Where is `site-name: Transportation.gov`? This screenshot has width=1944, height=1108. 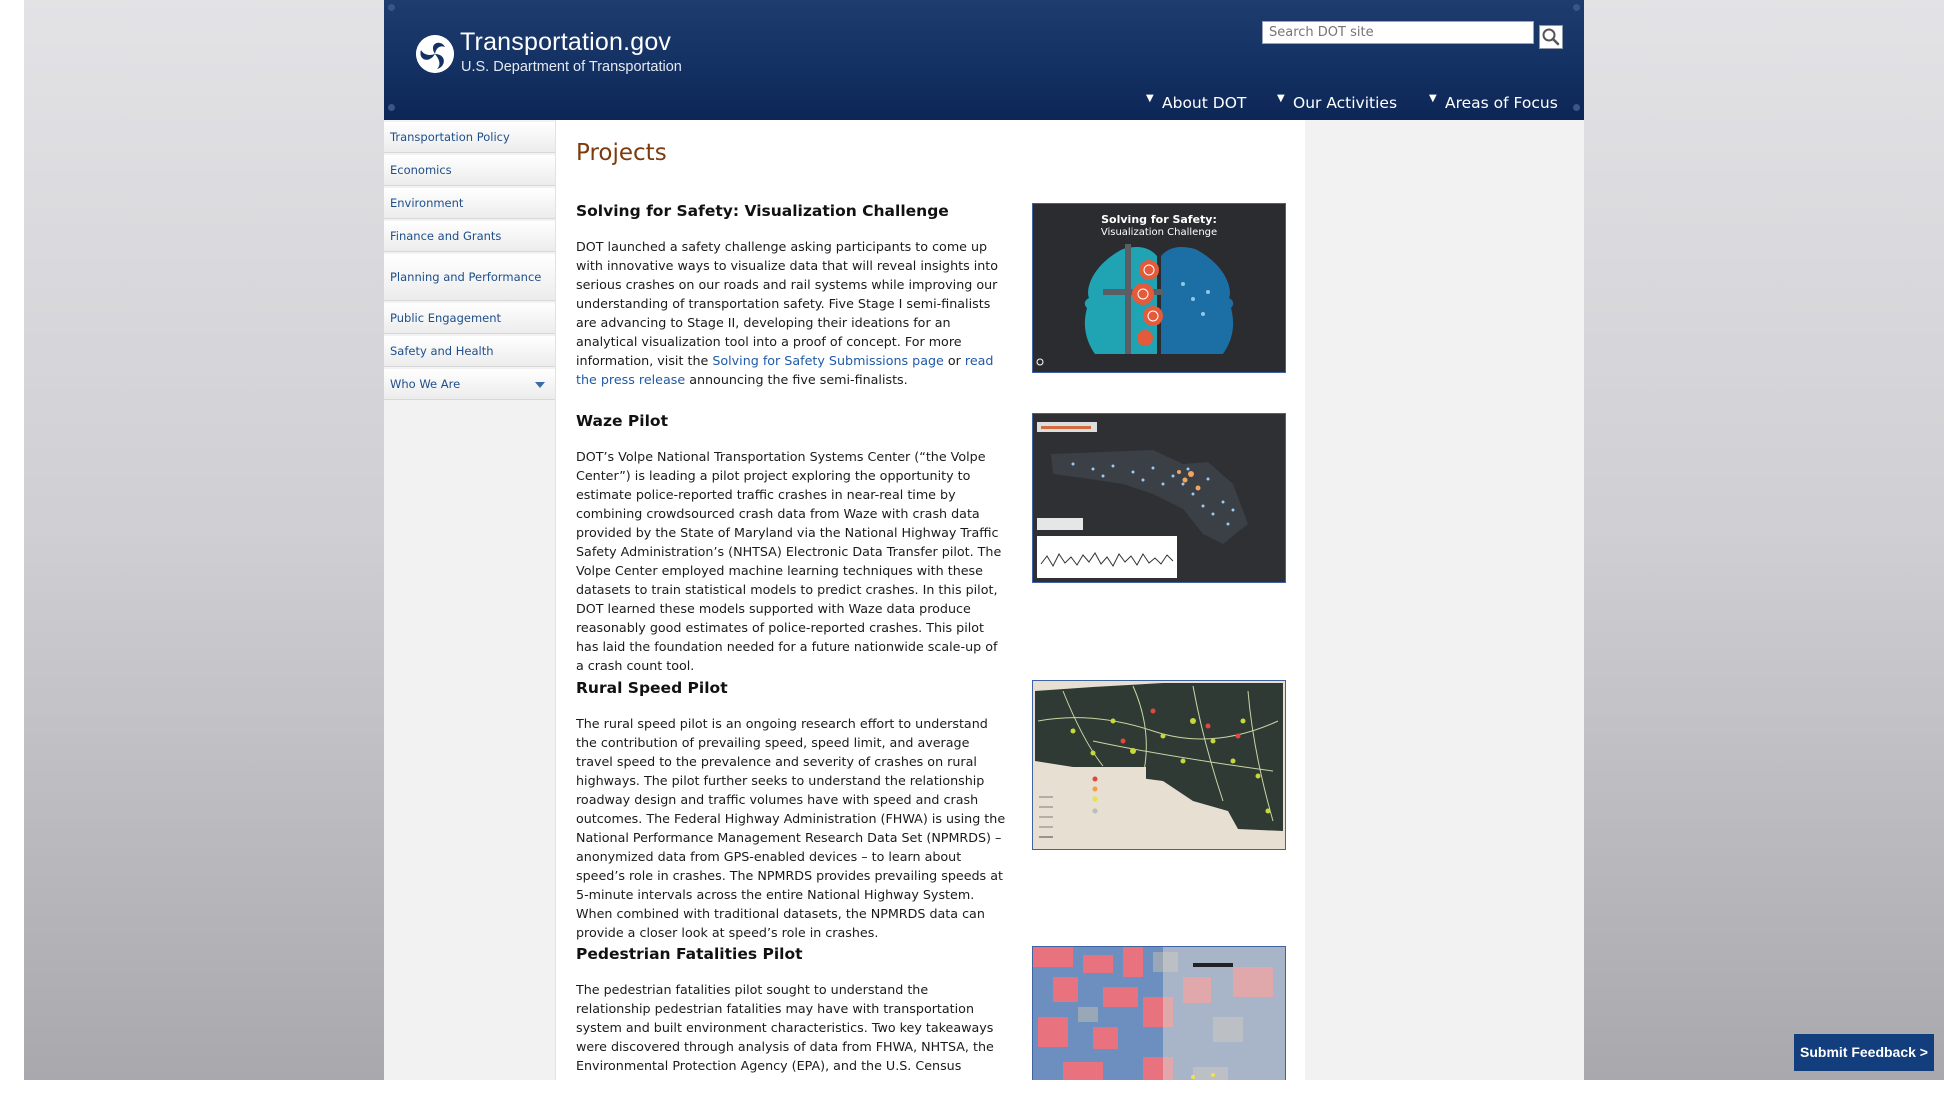
site-name: Transportation.gov is located at coordinates (565, 42).